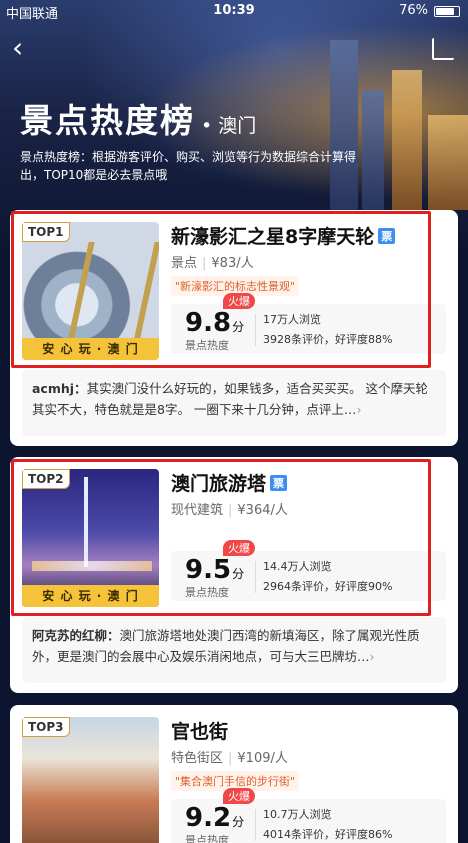 The width and height of the screenshot is (468, 843). I want to click on score-value: 9.2分, so click(214, 818).